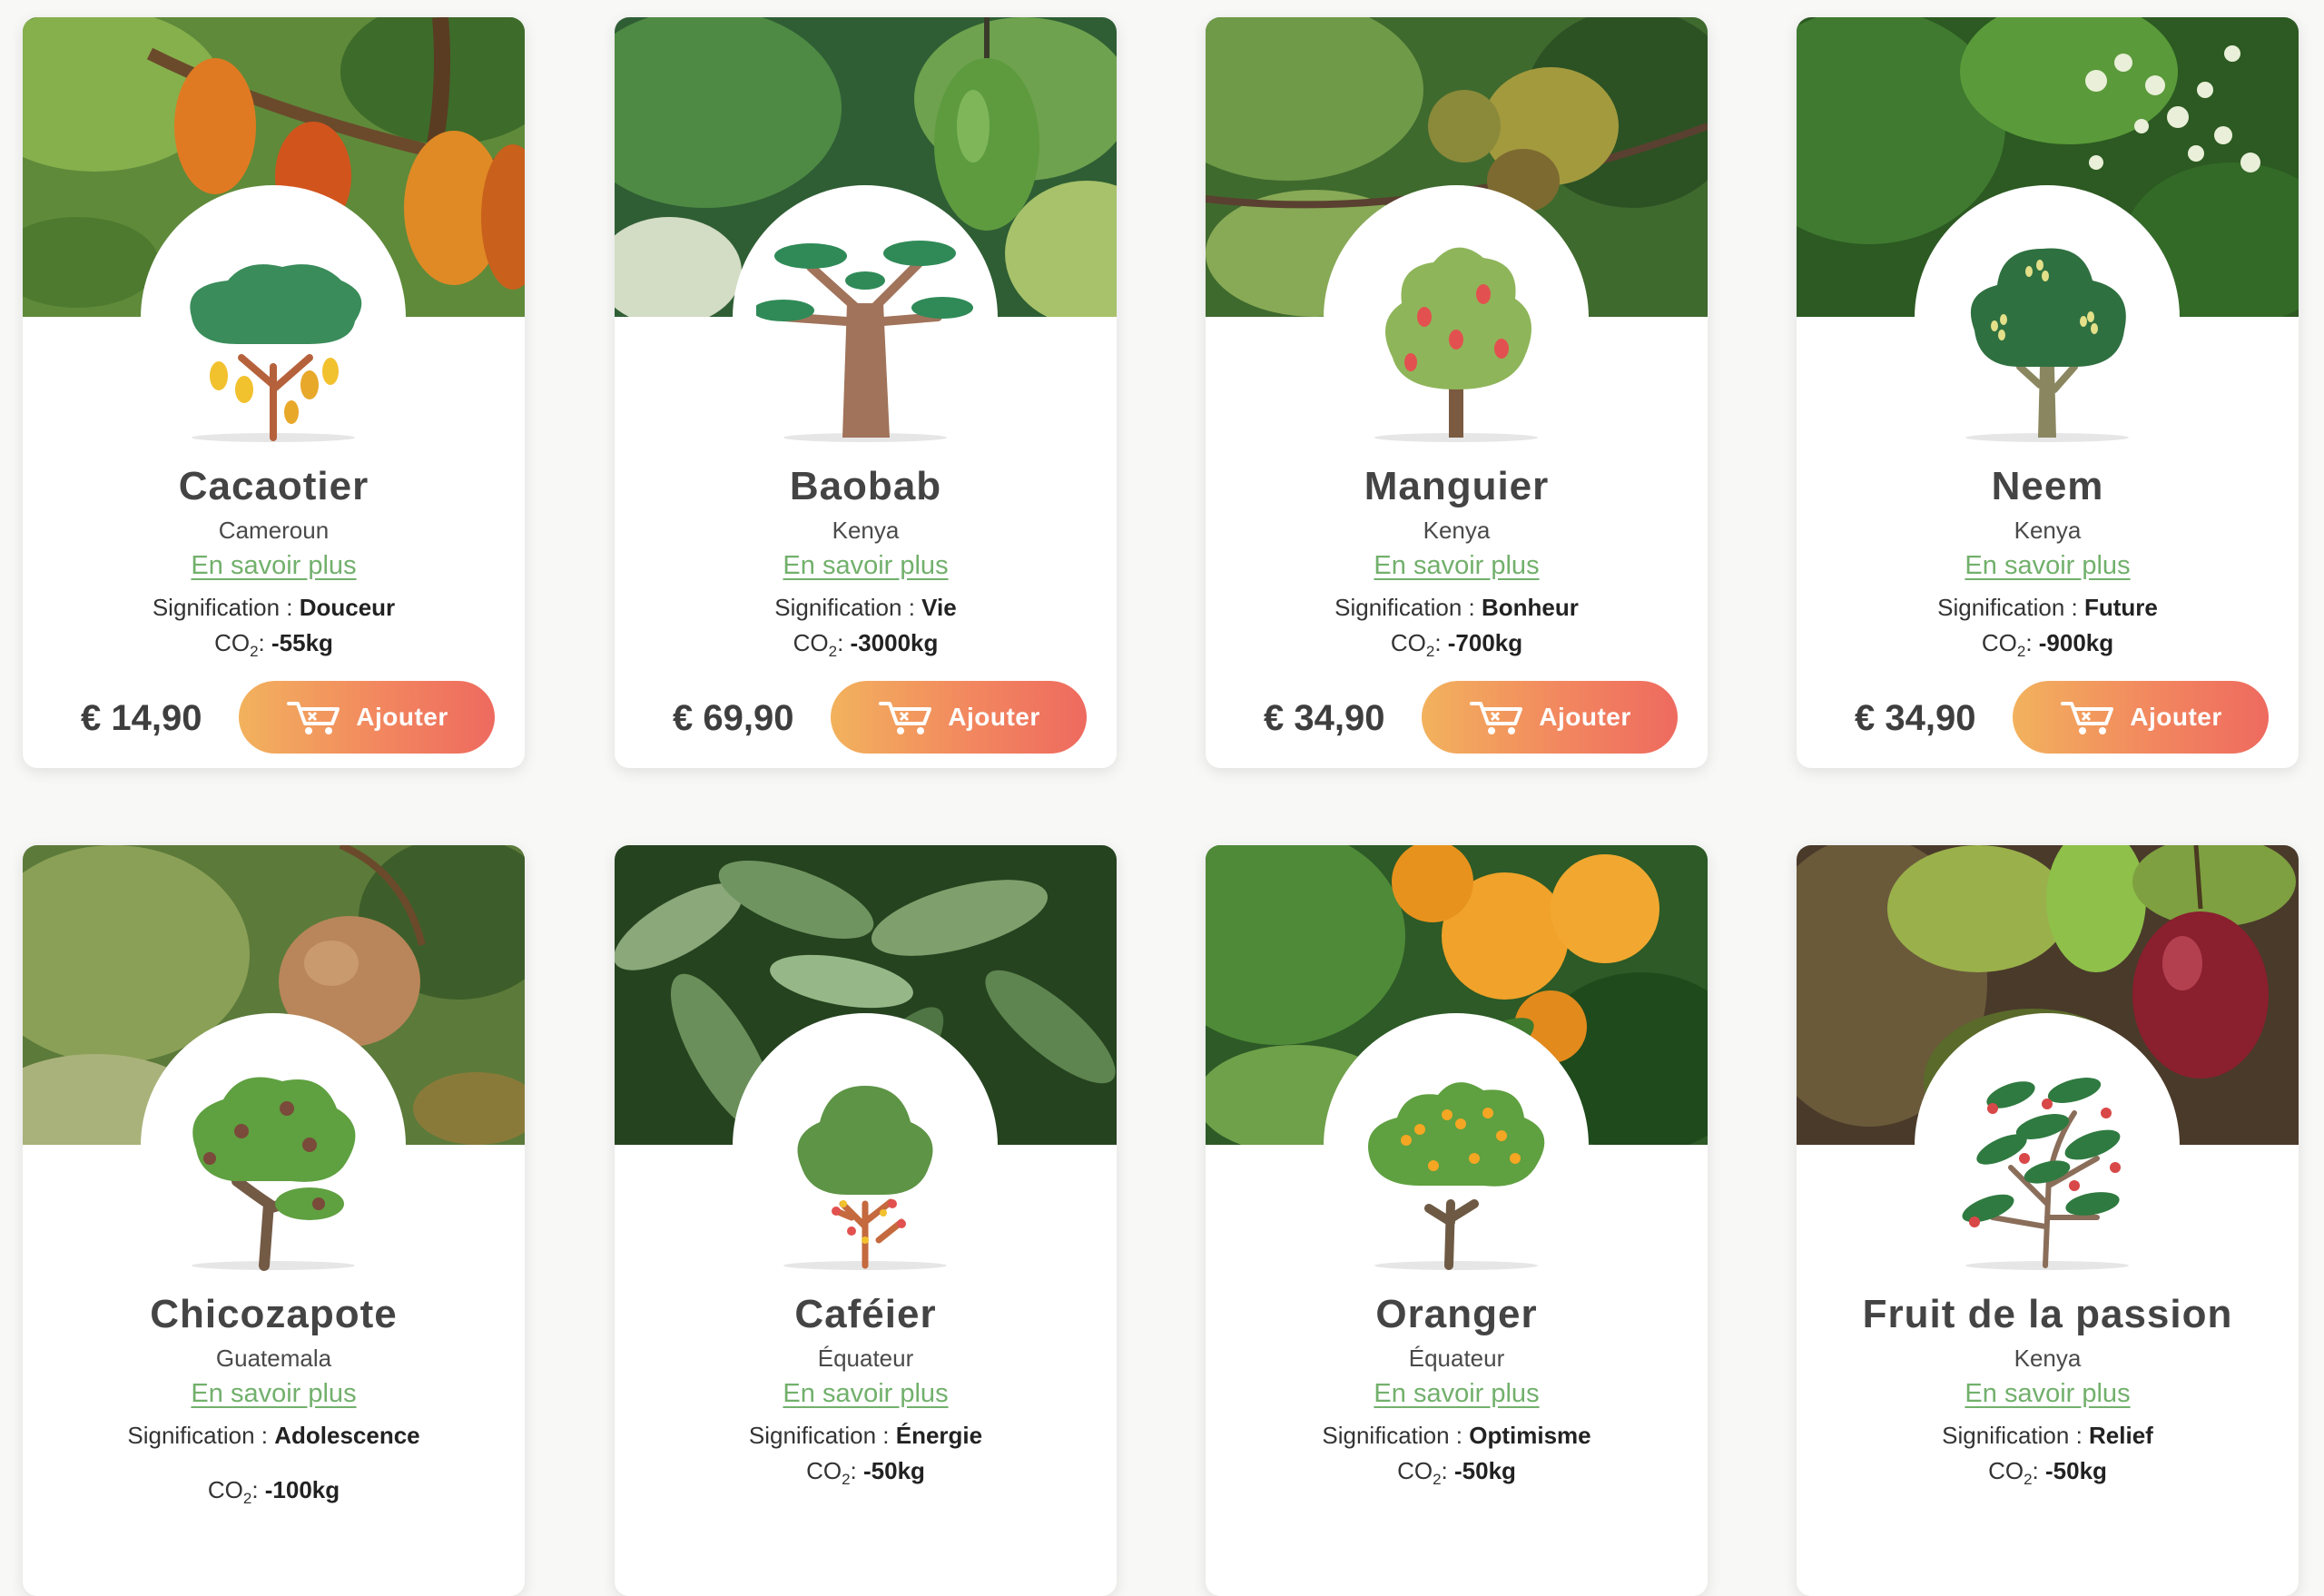 The height and width of the screenshot is (1596, 2324). What do you see at coordinates (1456, 1435) in the screenshot?
I see `product-meaning: Signification : Optimisme` at bounding box center [1456, 1435].